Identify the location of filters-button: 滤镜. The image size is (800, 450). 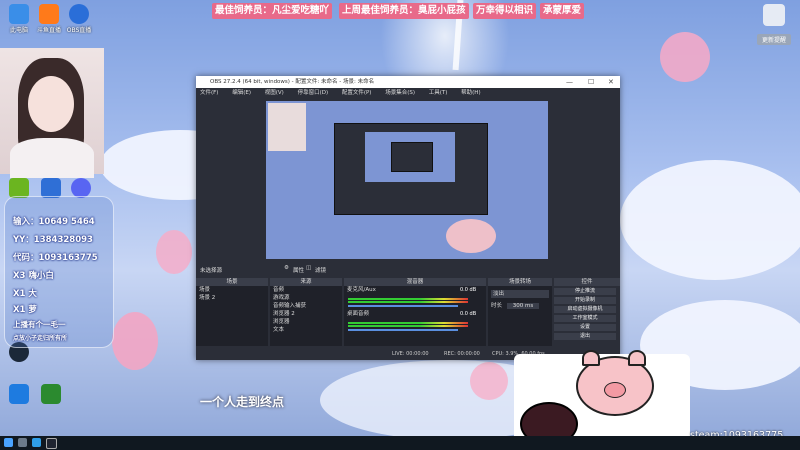
(320, 270).